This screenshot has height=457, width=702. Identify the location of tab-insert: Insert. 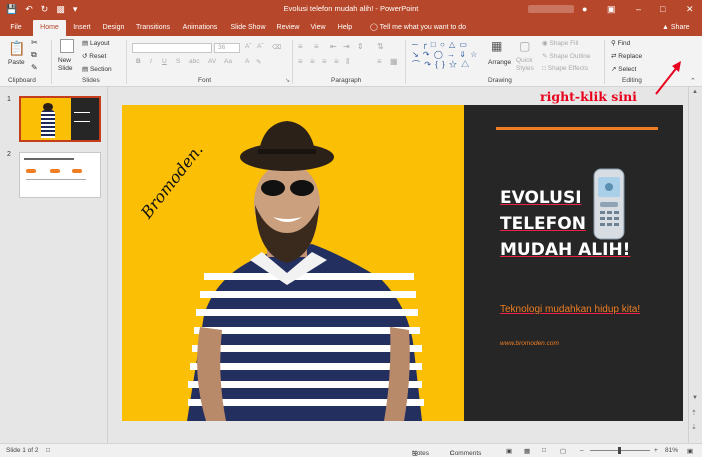
(82, 28).